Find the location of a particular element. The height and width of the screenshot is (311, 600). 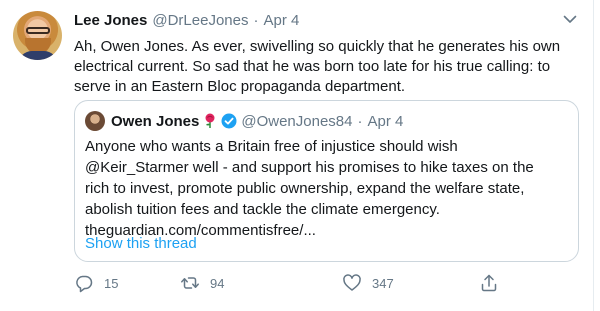

reply-button: 15 is located at coordinates (96, 283).